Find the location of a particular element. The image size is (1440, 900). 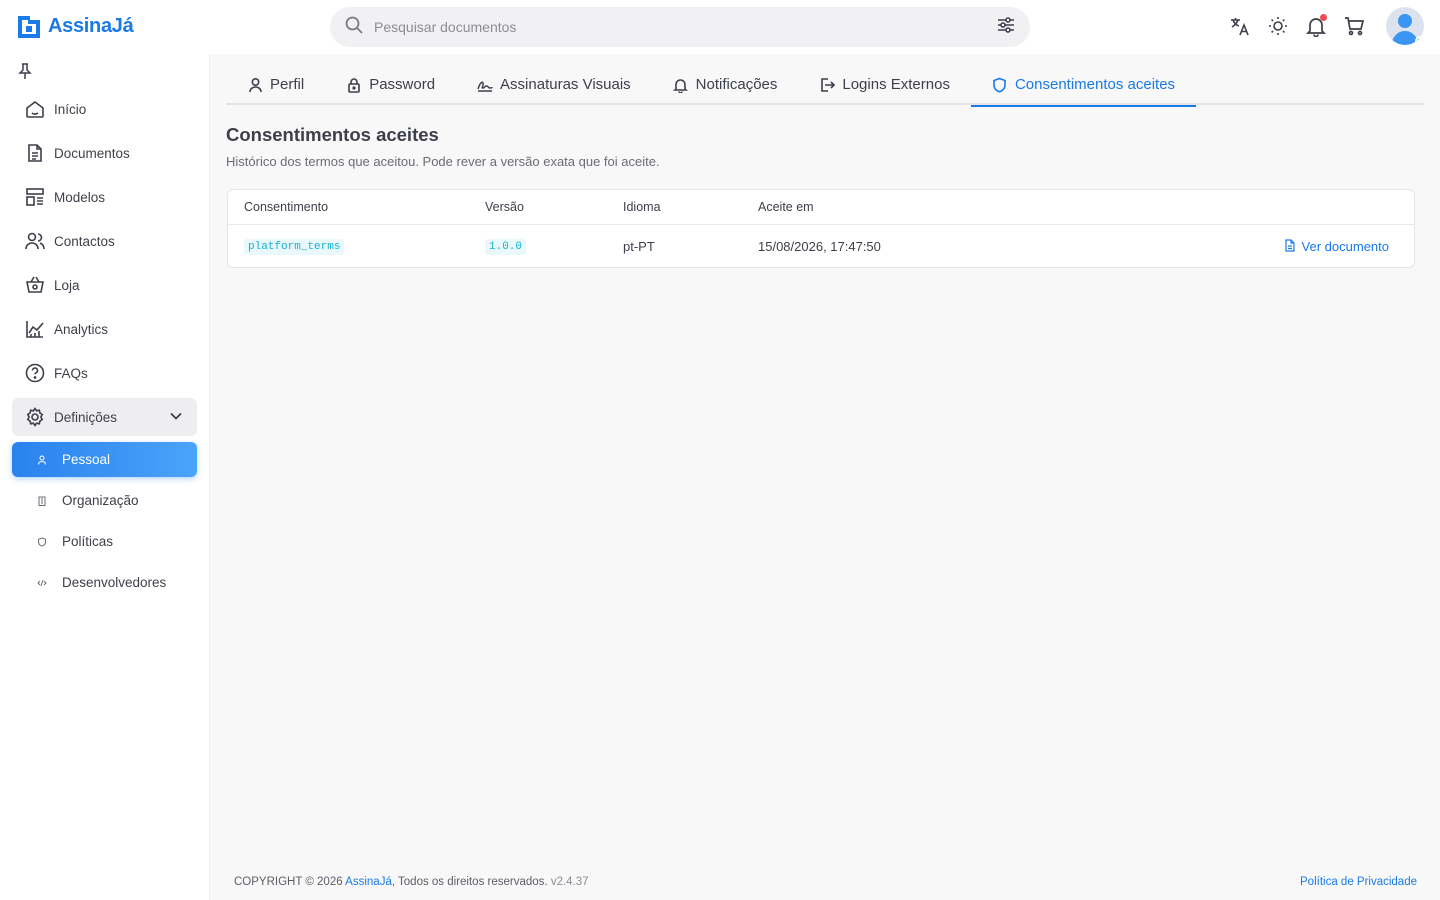

search-icon is located at coordinates (354, 27).